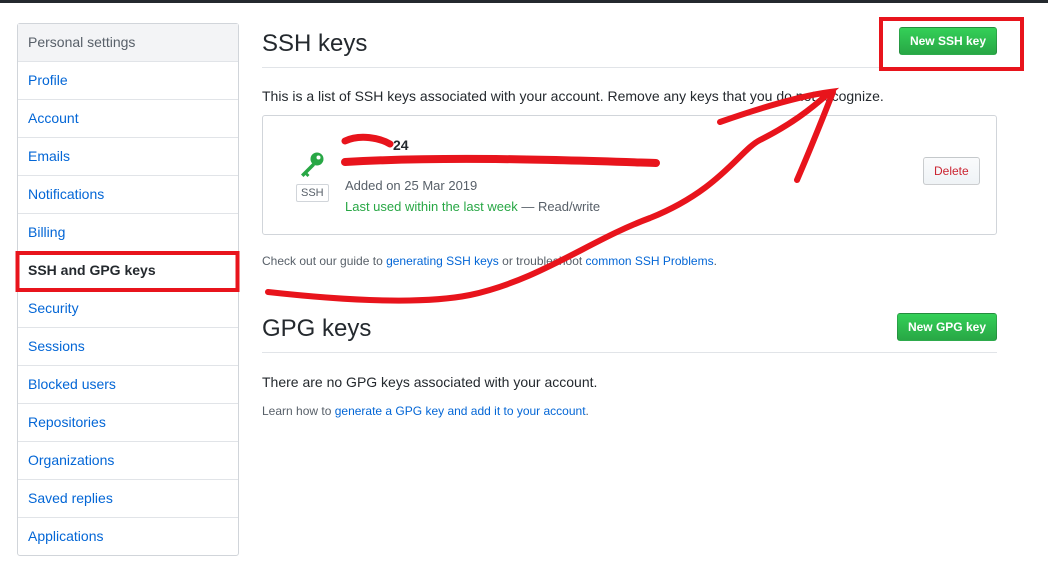 This screenshot has height=564, width=1048. Describe the element at coordinates (377, 145) in the screenshot. I see `key-title: 24` at that location.